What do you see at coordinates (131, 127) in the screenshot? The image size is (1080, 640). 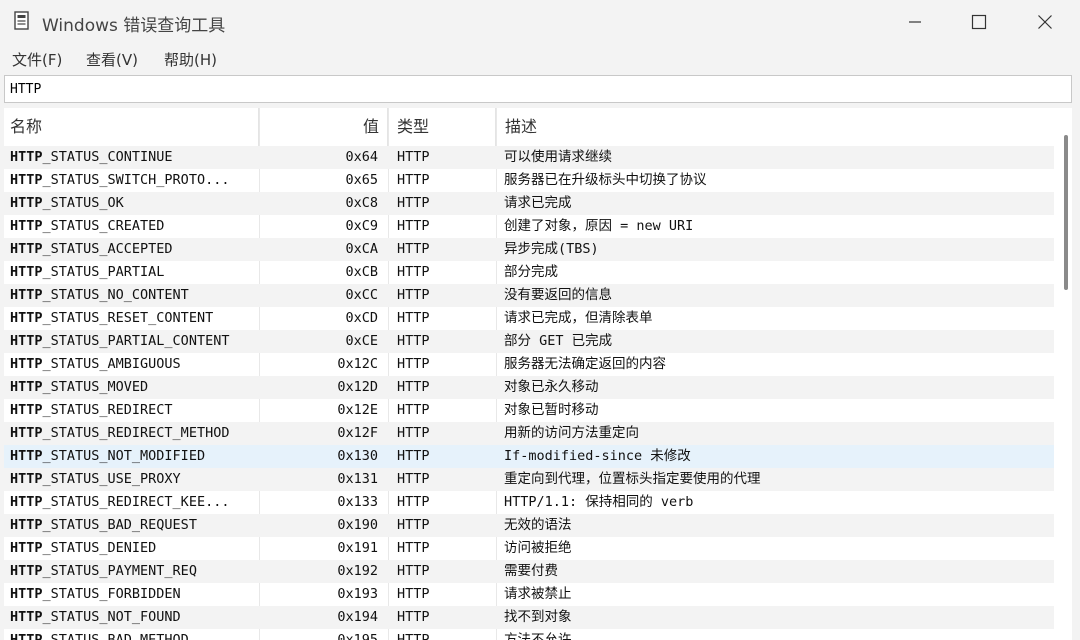 I see `column-header-name: 名称` at bounding box center [131, 127].